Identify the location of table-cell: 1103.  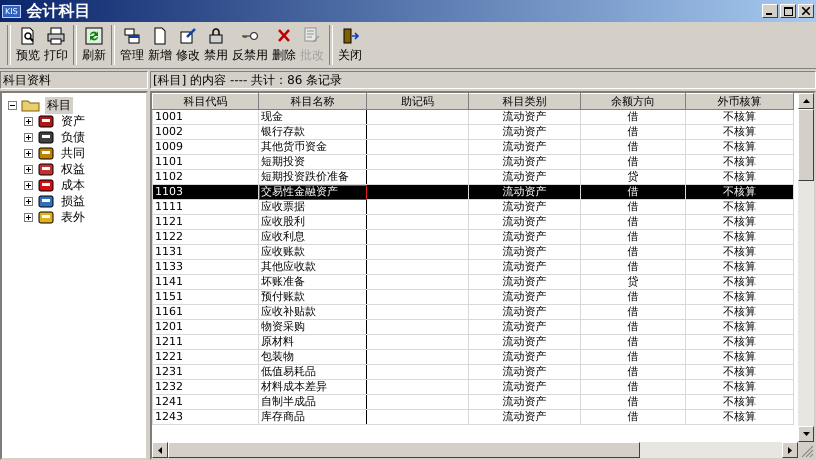
(205, 192).